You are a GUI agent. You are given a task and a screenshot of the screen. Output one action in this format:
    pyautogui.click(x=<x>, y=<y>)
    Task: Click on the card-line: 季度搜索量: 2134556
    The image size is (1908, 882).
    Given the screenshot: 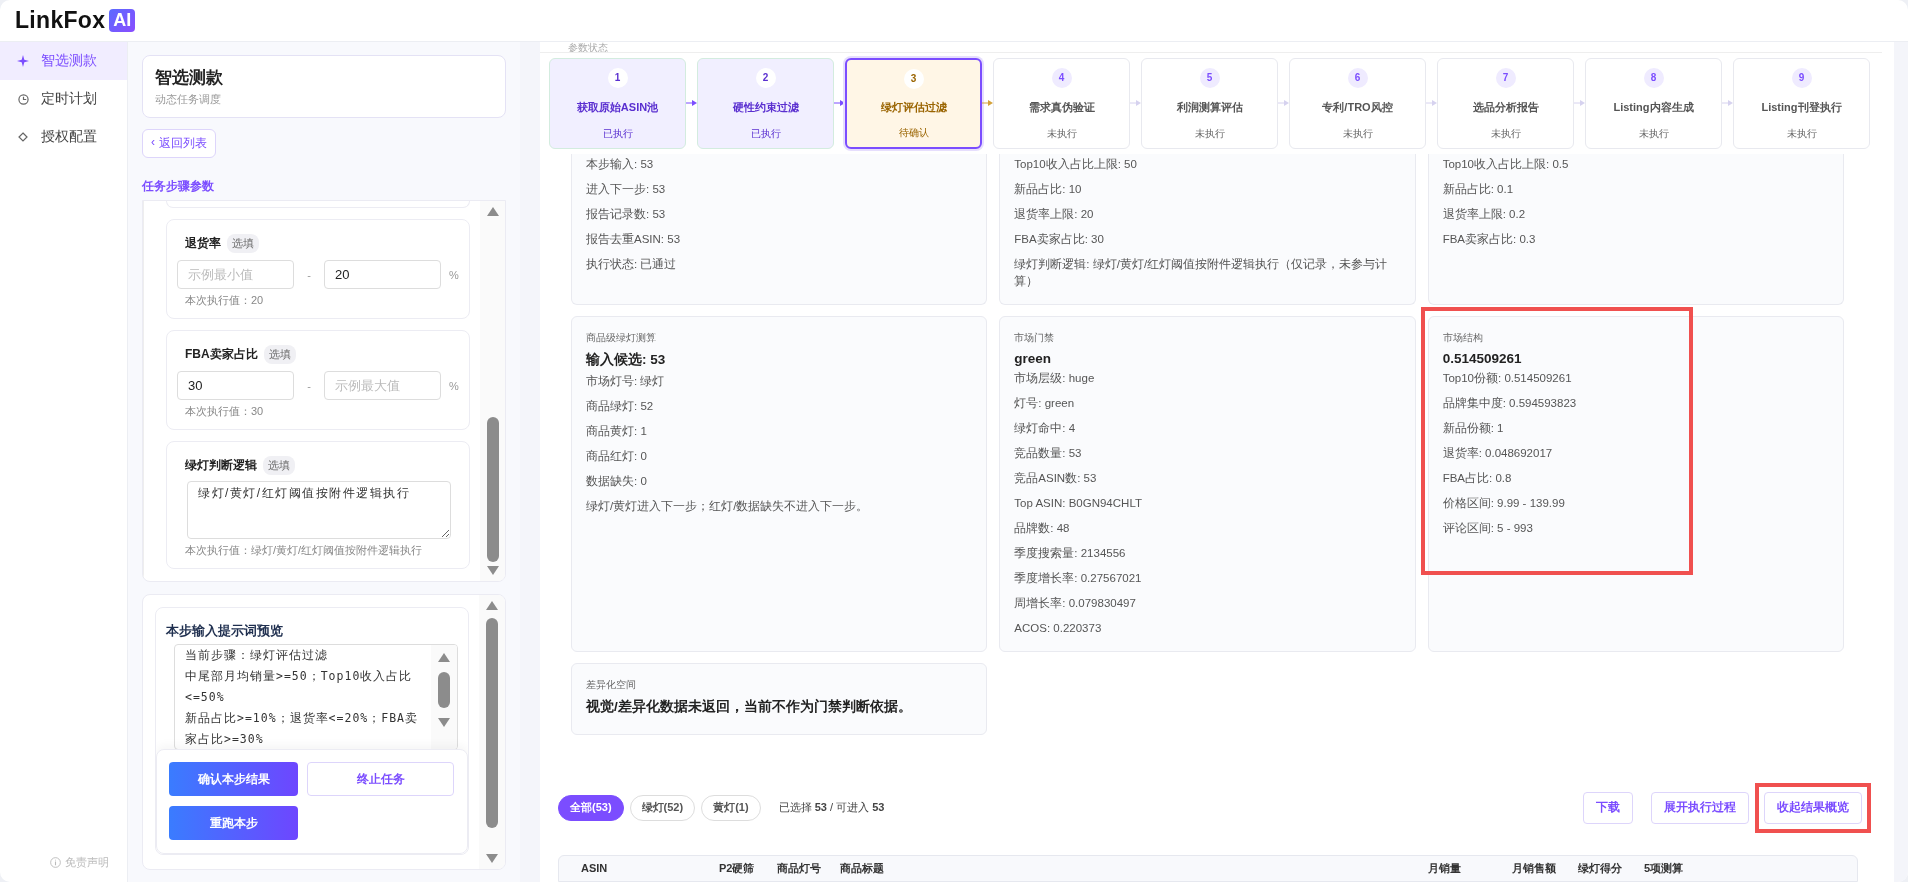 What is the action you would take?
    pyautogui.click(x=1070, y=553)
    